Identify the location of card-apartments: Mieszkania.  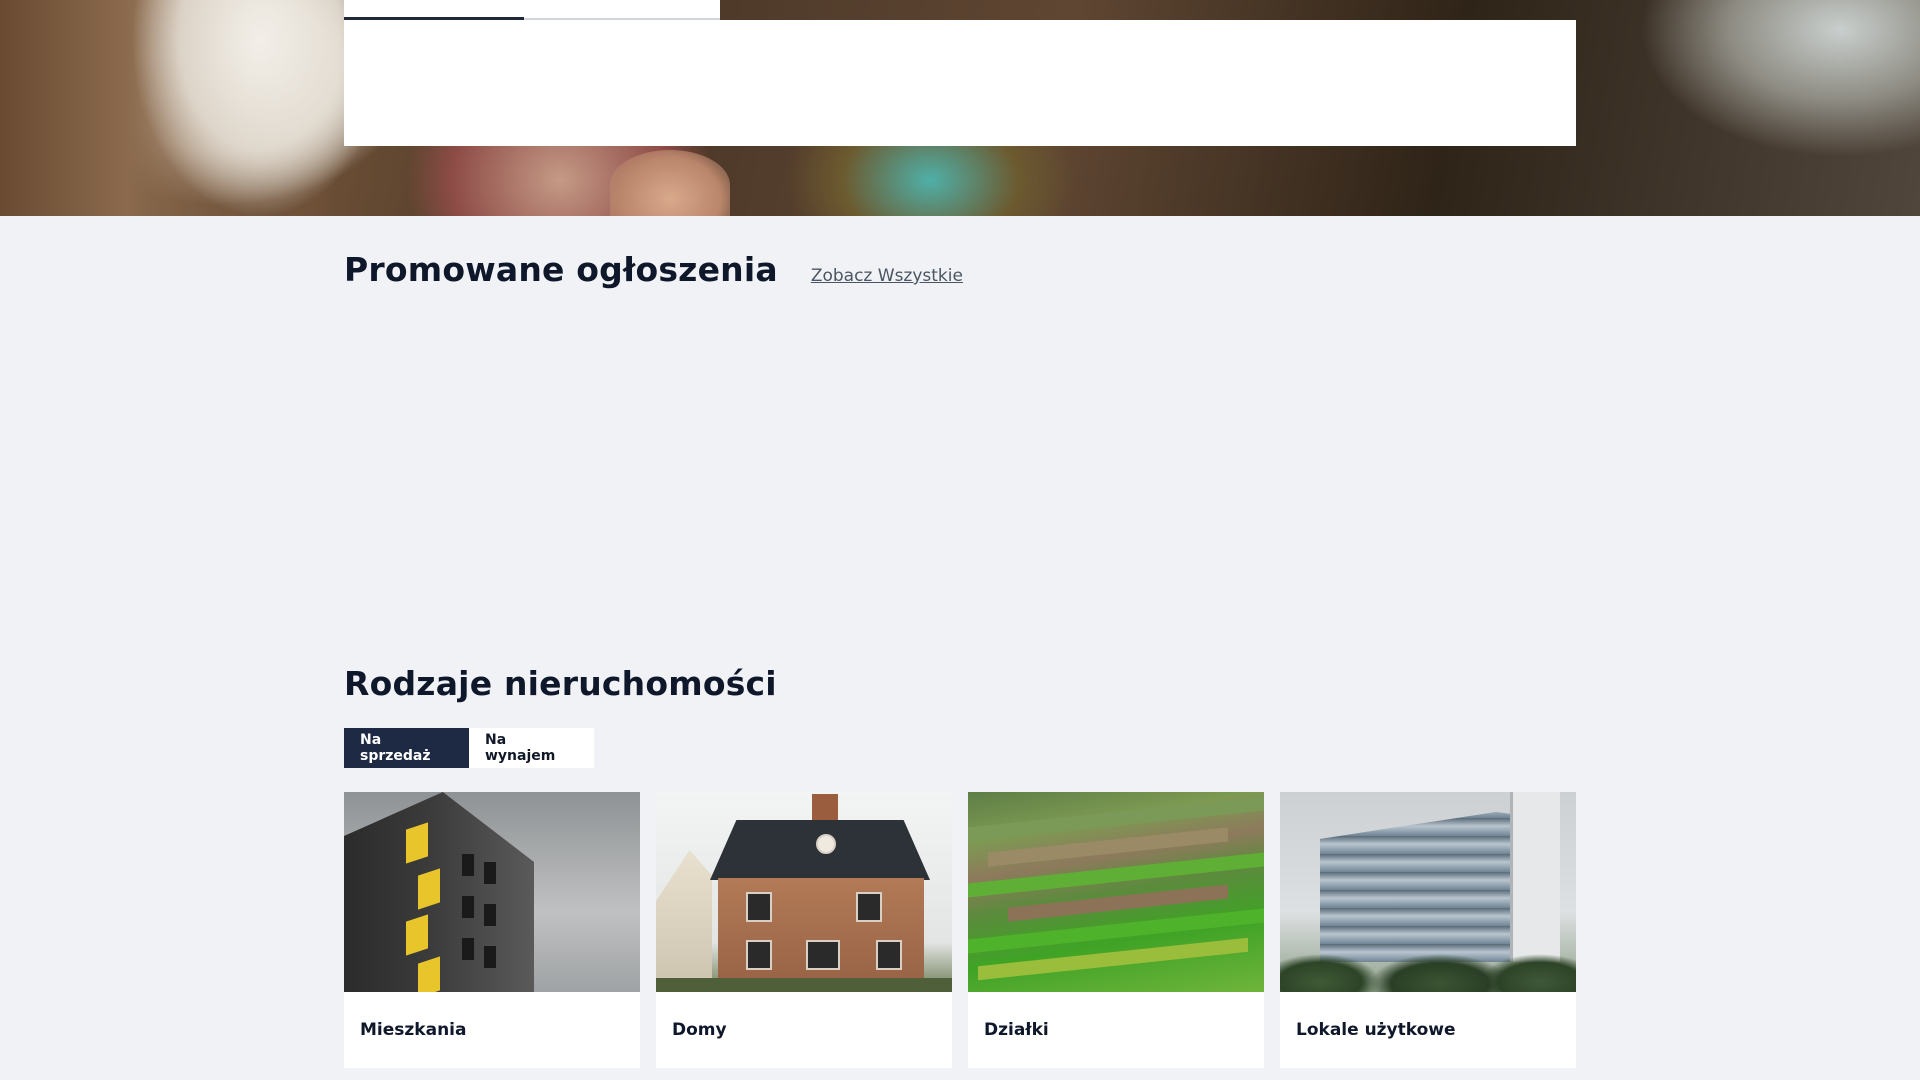
(492, 930).